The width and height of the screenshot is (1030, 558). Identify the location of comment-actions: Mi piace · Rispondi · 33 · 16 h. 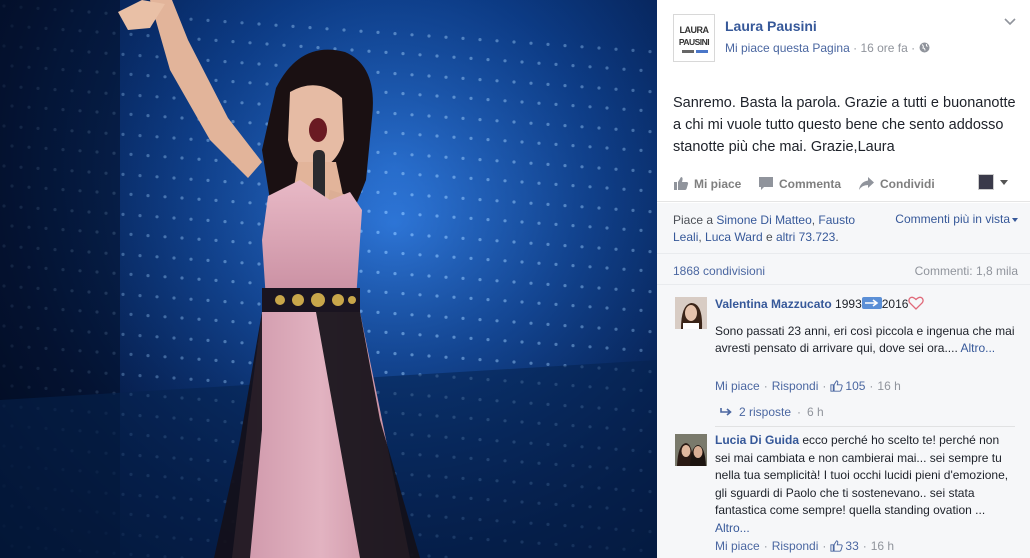
(804, 546).